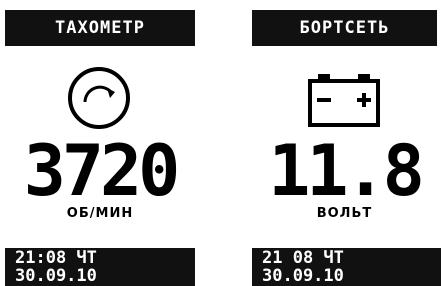  I want to click on clock-time: 21 08 ЧТ, so click(303, 258).